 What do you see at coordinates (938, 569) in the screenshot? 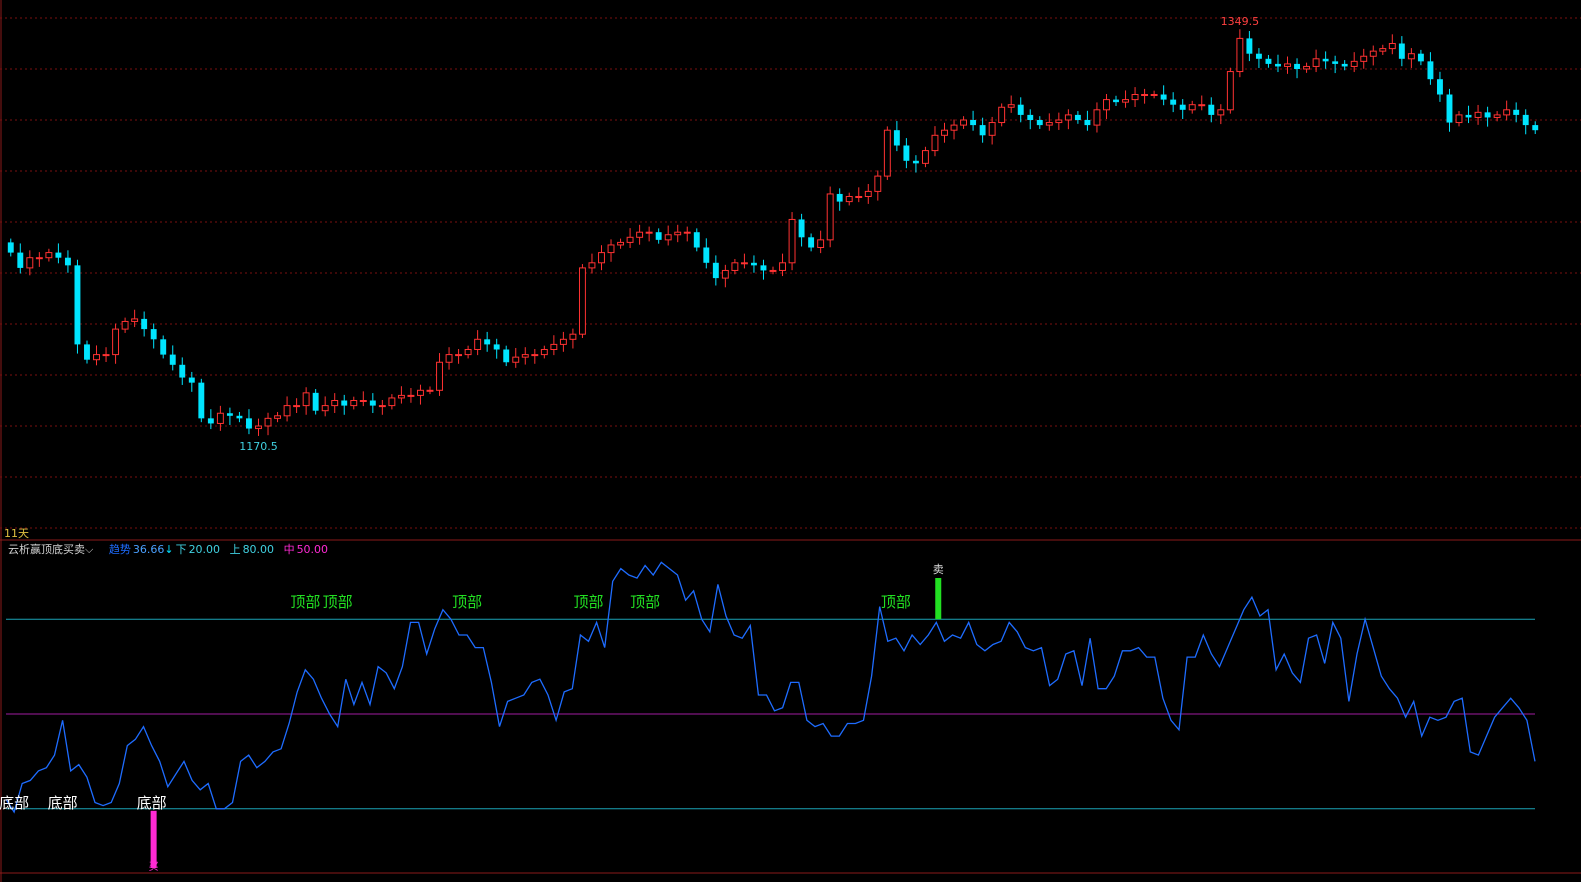
I see `sell-signal-label: 卖` at bounding box center [938, 569].